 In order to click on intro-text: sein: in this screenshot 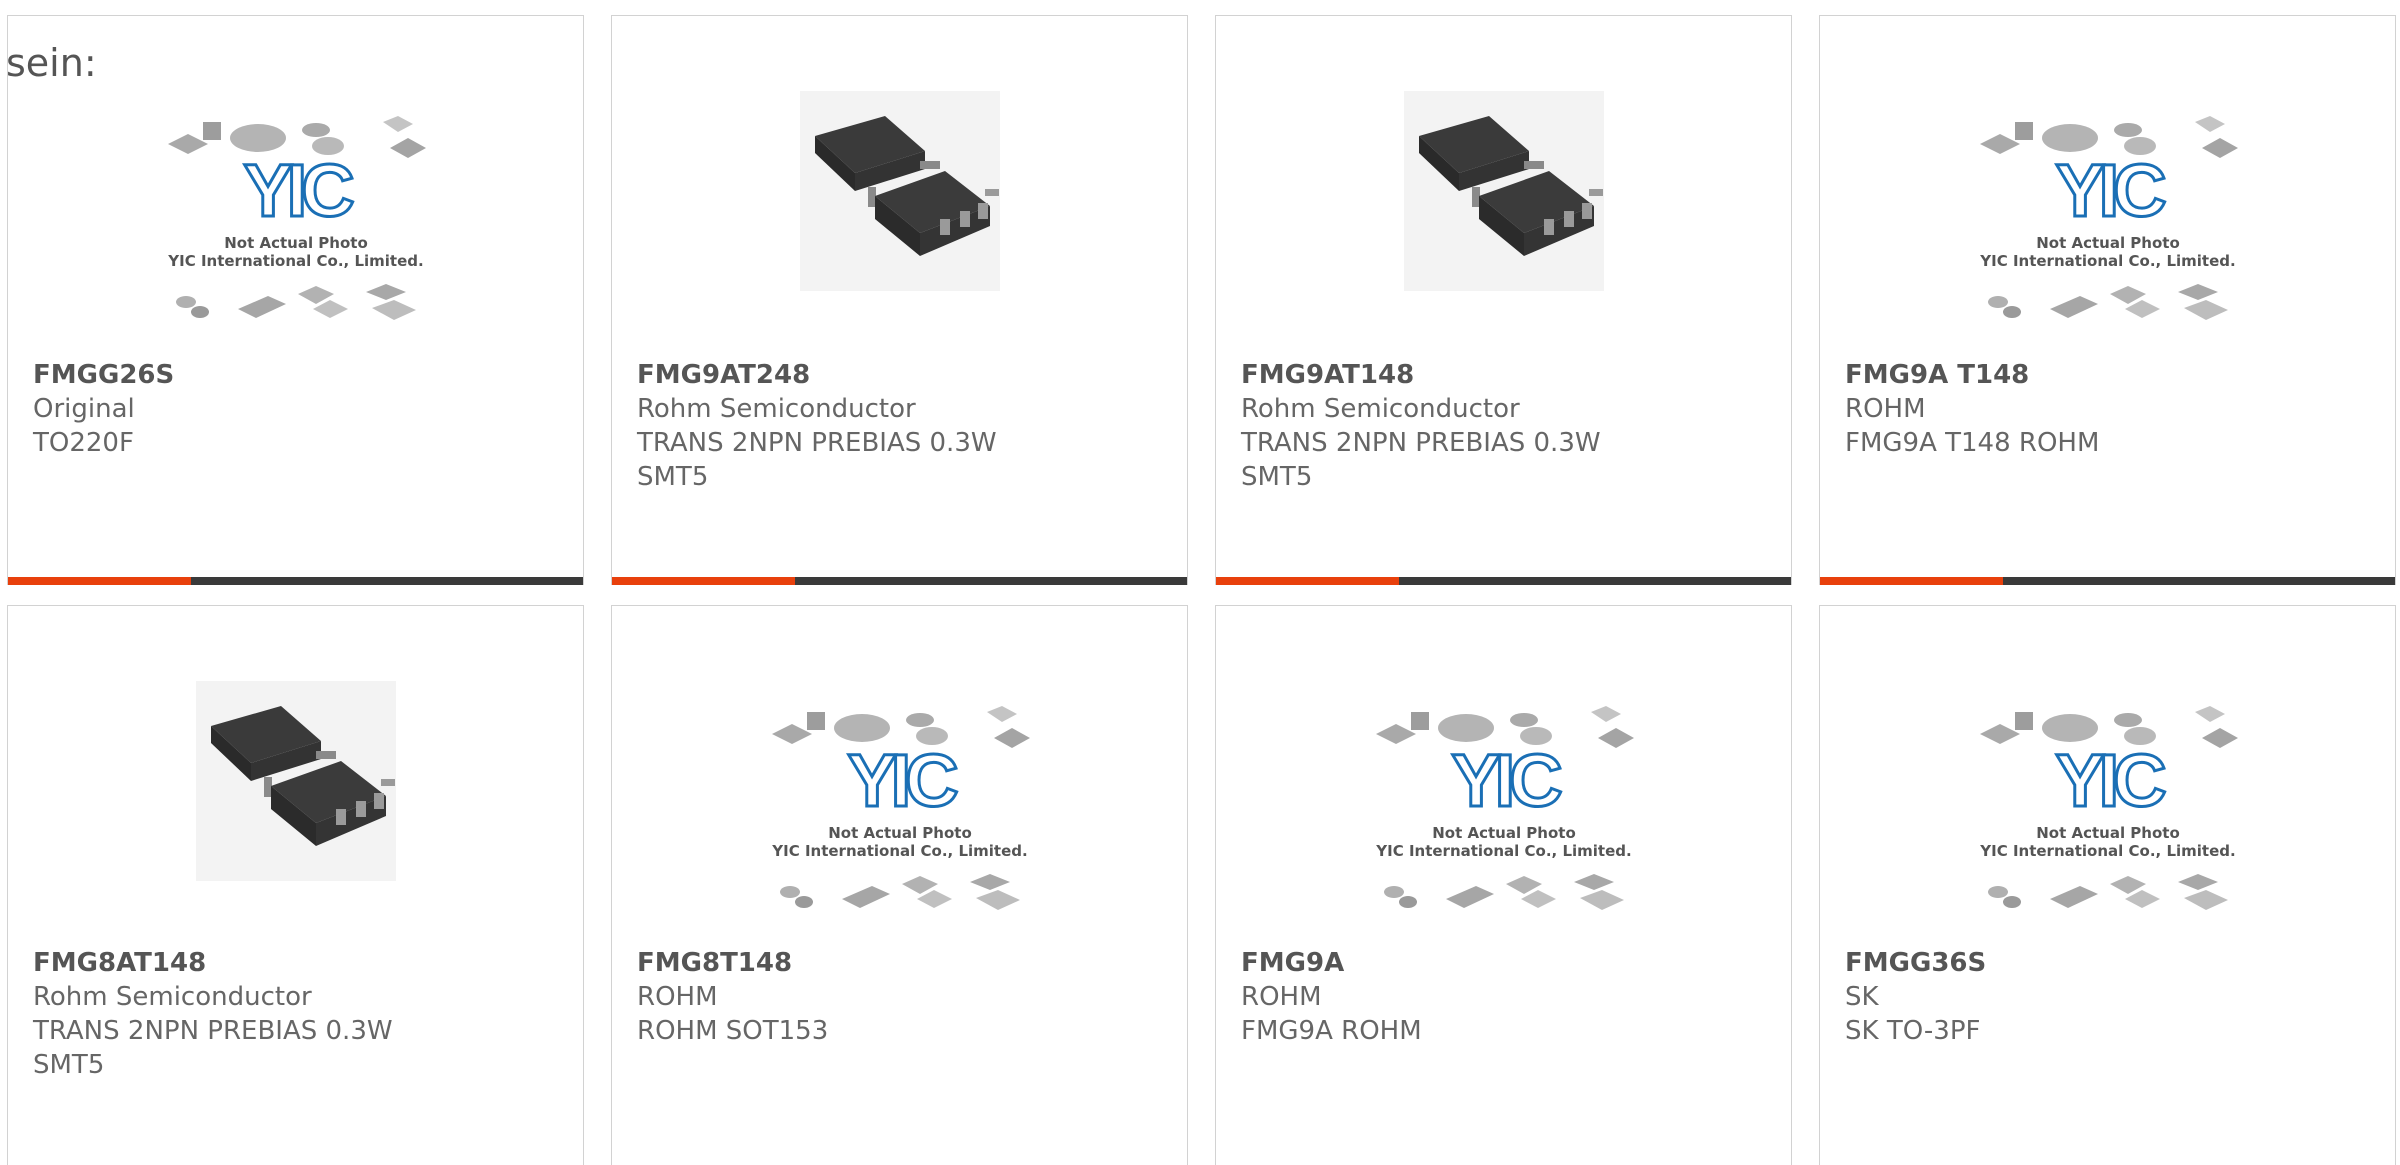, I will do `click(51, 63)`.